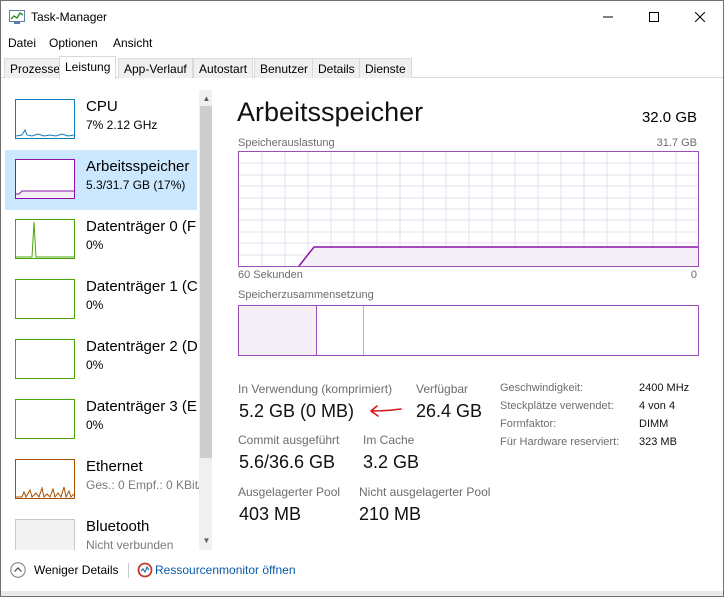  I want to click on detail-key-slots: Steckplätze verwendet:, so click(557, 406).